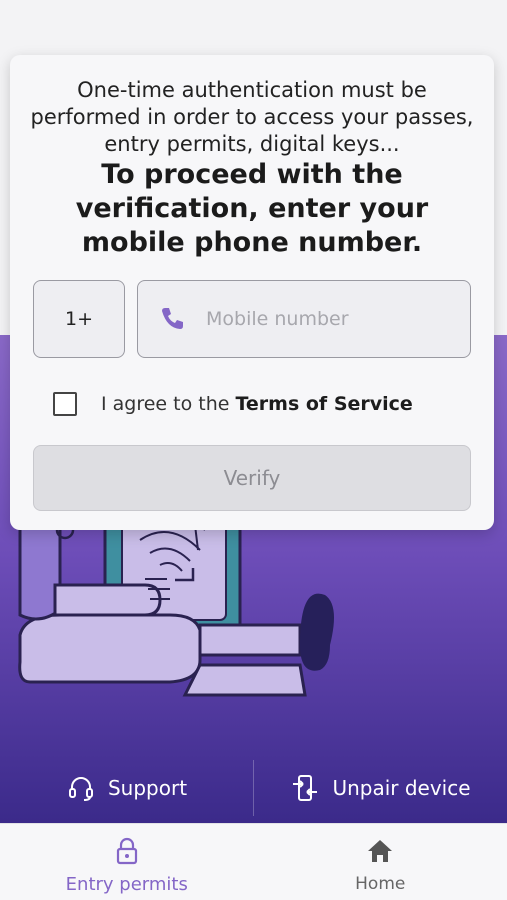 This screenshot has height=900, width=507. Describe the element at coordinates (126, 884) in the screenshot. I see `tab-entry-permits-label: Entry permits` at that location.